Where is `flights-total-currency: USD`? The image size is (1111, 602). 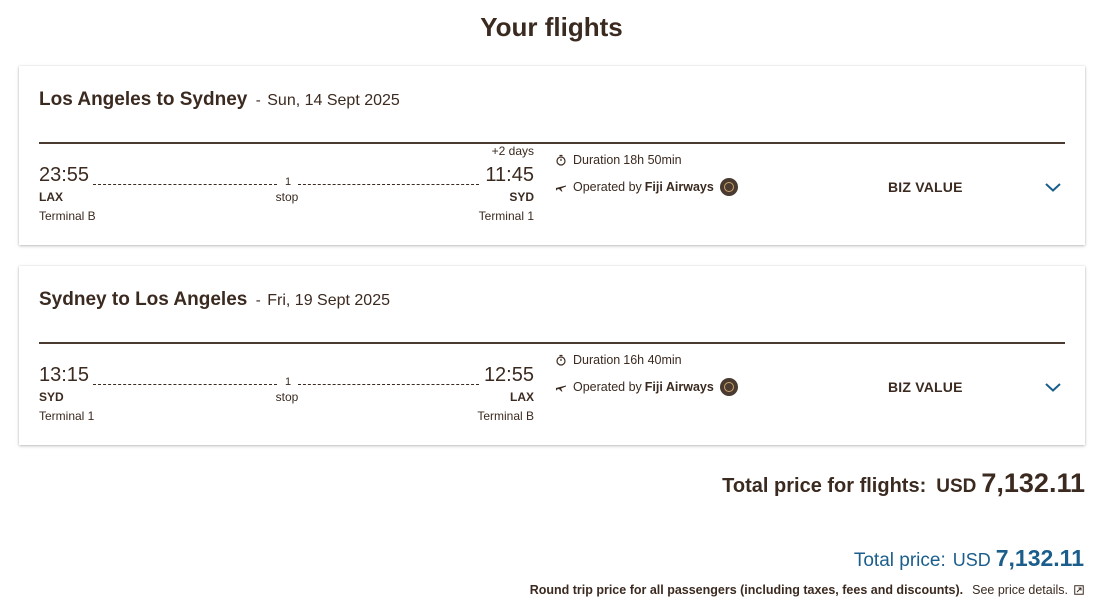 flights-total-currency: USD is located at coordinates (956, 486).